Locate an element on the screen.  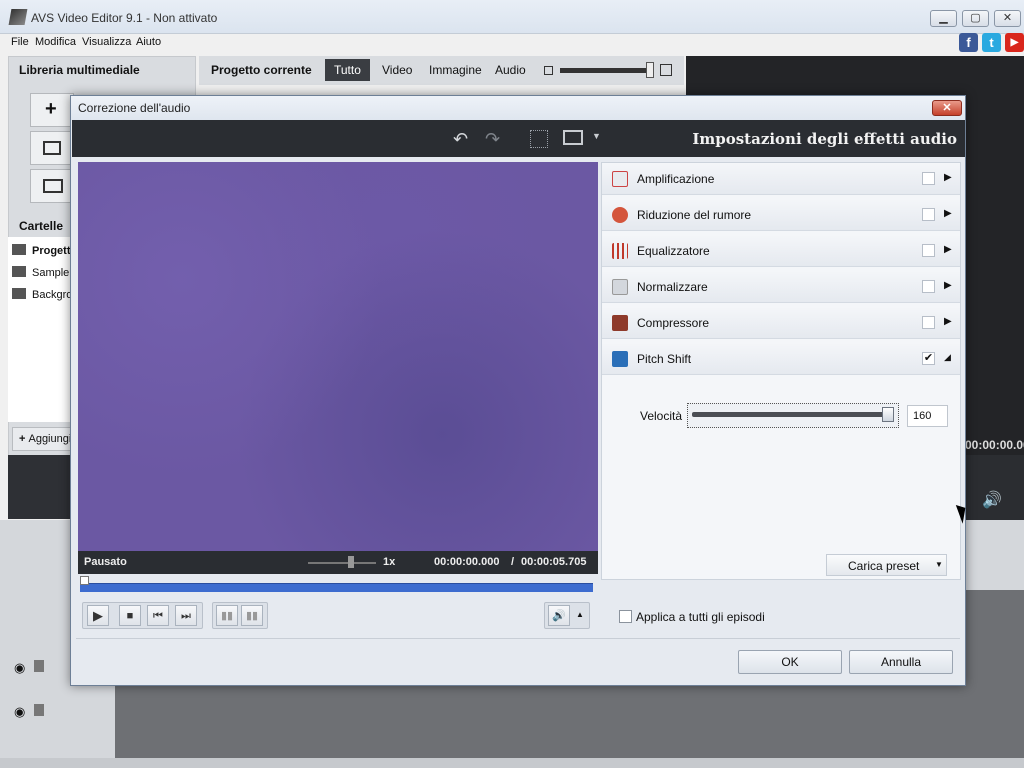
effect-row-equalizzatore: Equalizzatore ▶ is located at coordinates (781, 251).